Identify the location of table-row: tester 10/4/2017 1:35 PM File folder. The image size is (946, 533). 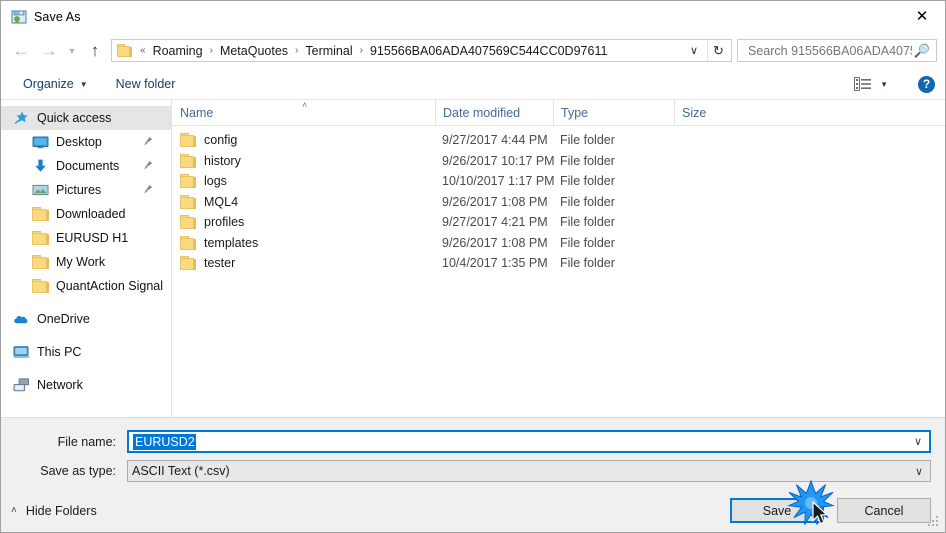
(558, 263).